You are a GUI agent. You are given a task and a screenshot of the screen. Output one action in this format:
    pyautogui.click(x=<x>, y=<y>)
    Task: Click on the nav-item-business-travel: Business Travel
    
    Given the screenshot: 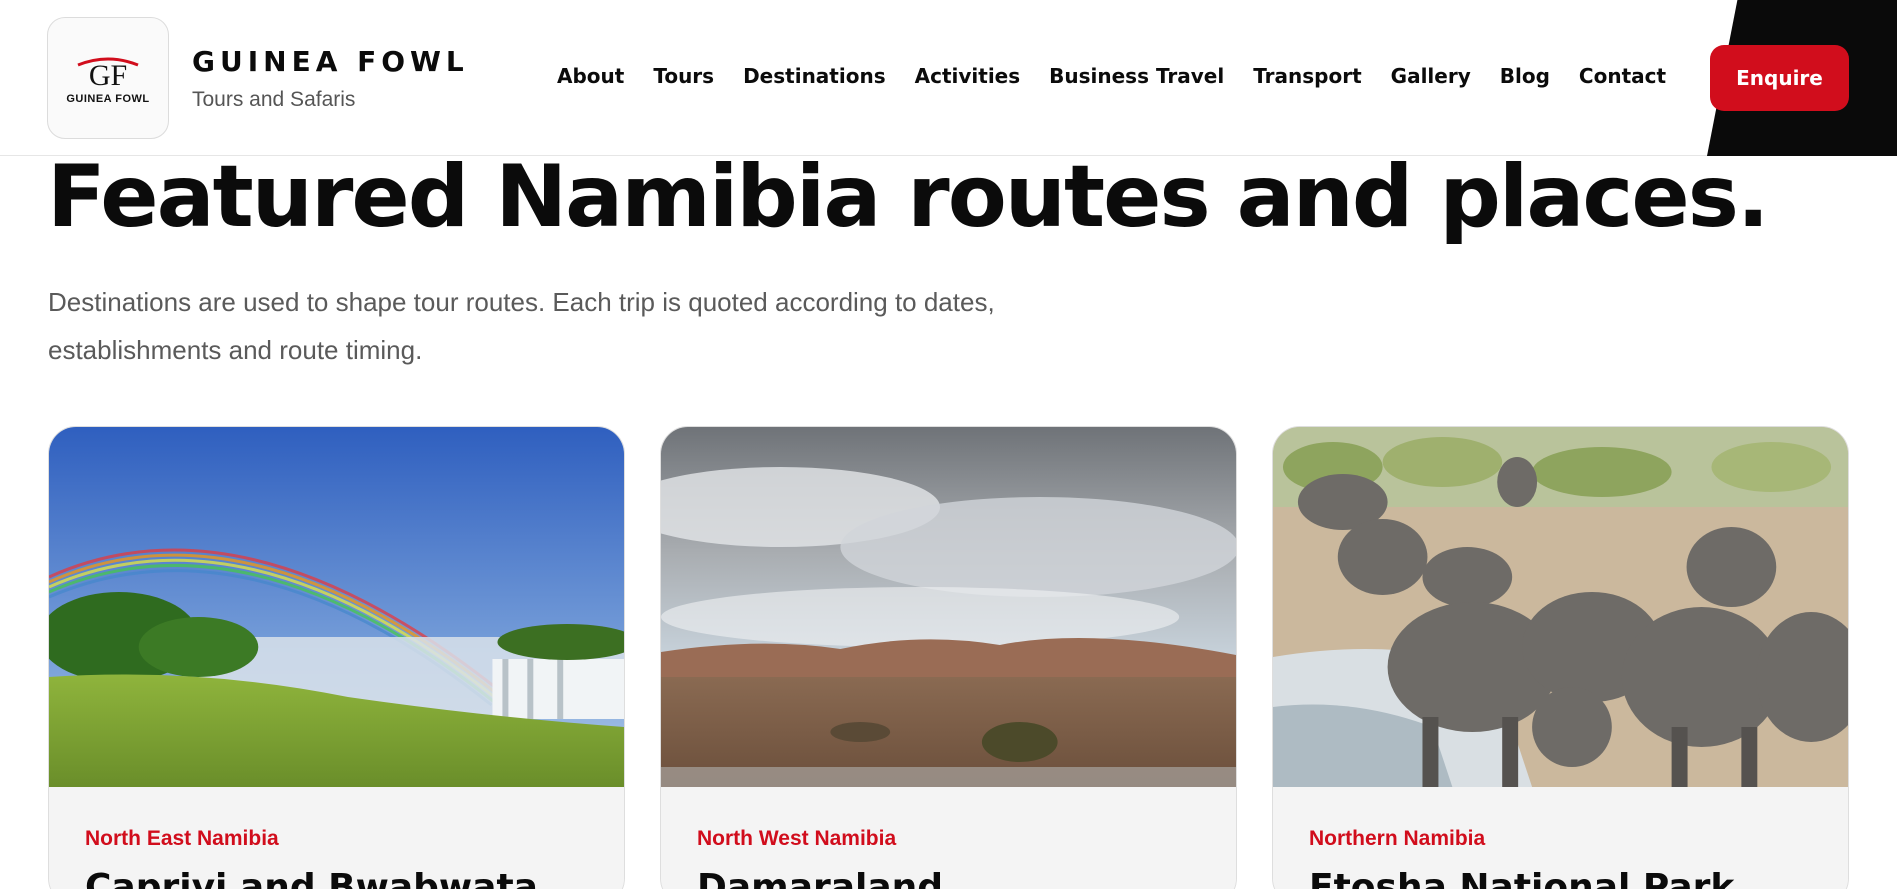 What is the action you would take?
    pyautogui.click(x=1136, y=76)
    